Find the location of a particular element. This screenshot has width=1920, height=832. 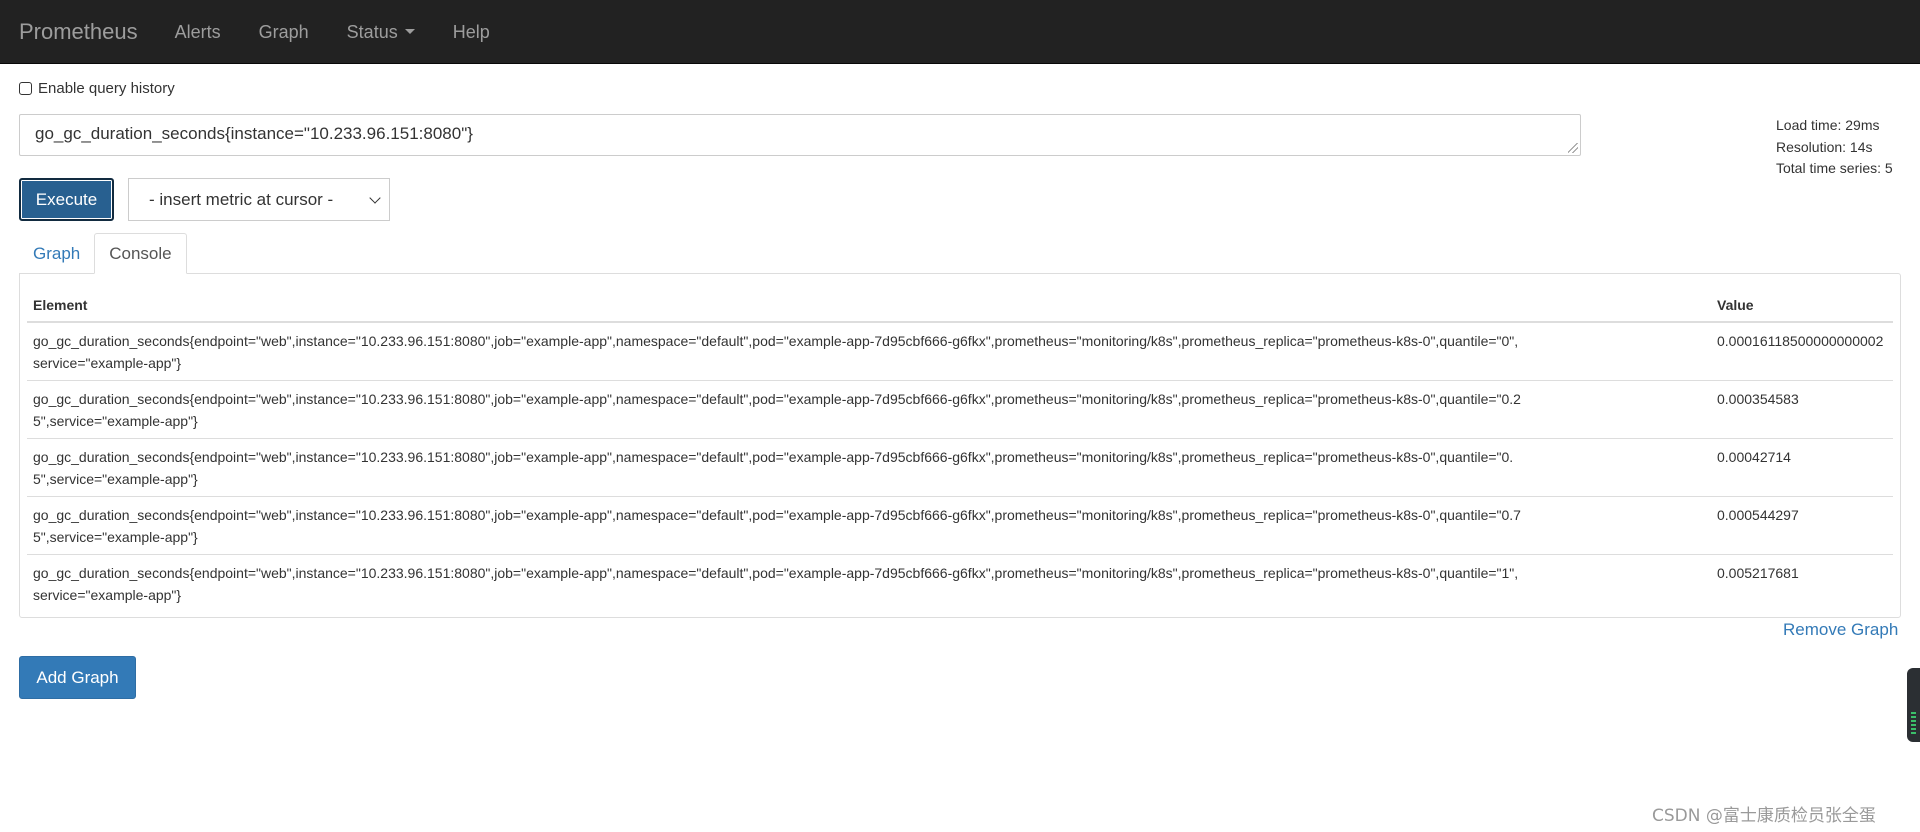

value-cell: 0.000544297 is located at coordinates (1802, 525).